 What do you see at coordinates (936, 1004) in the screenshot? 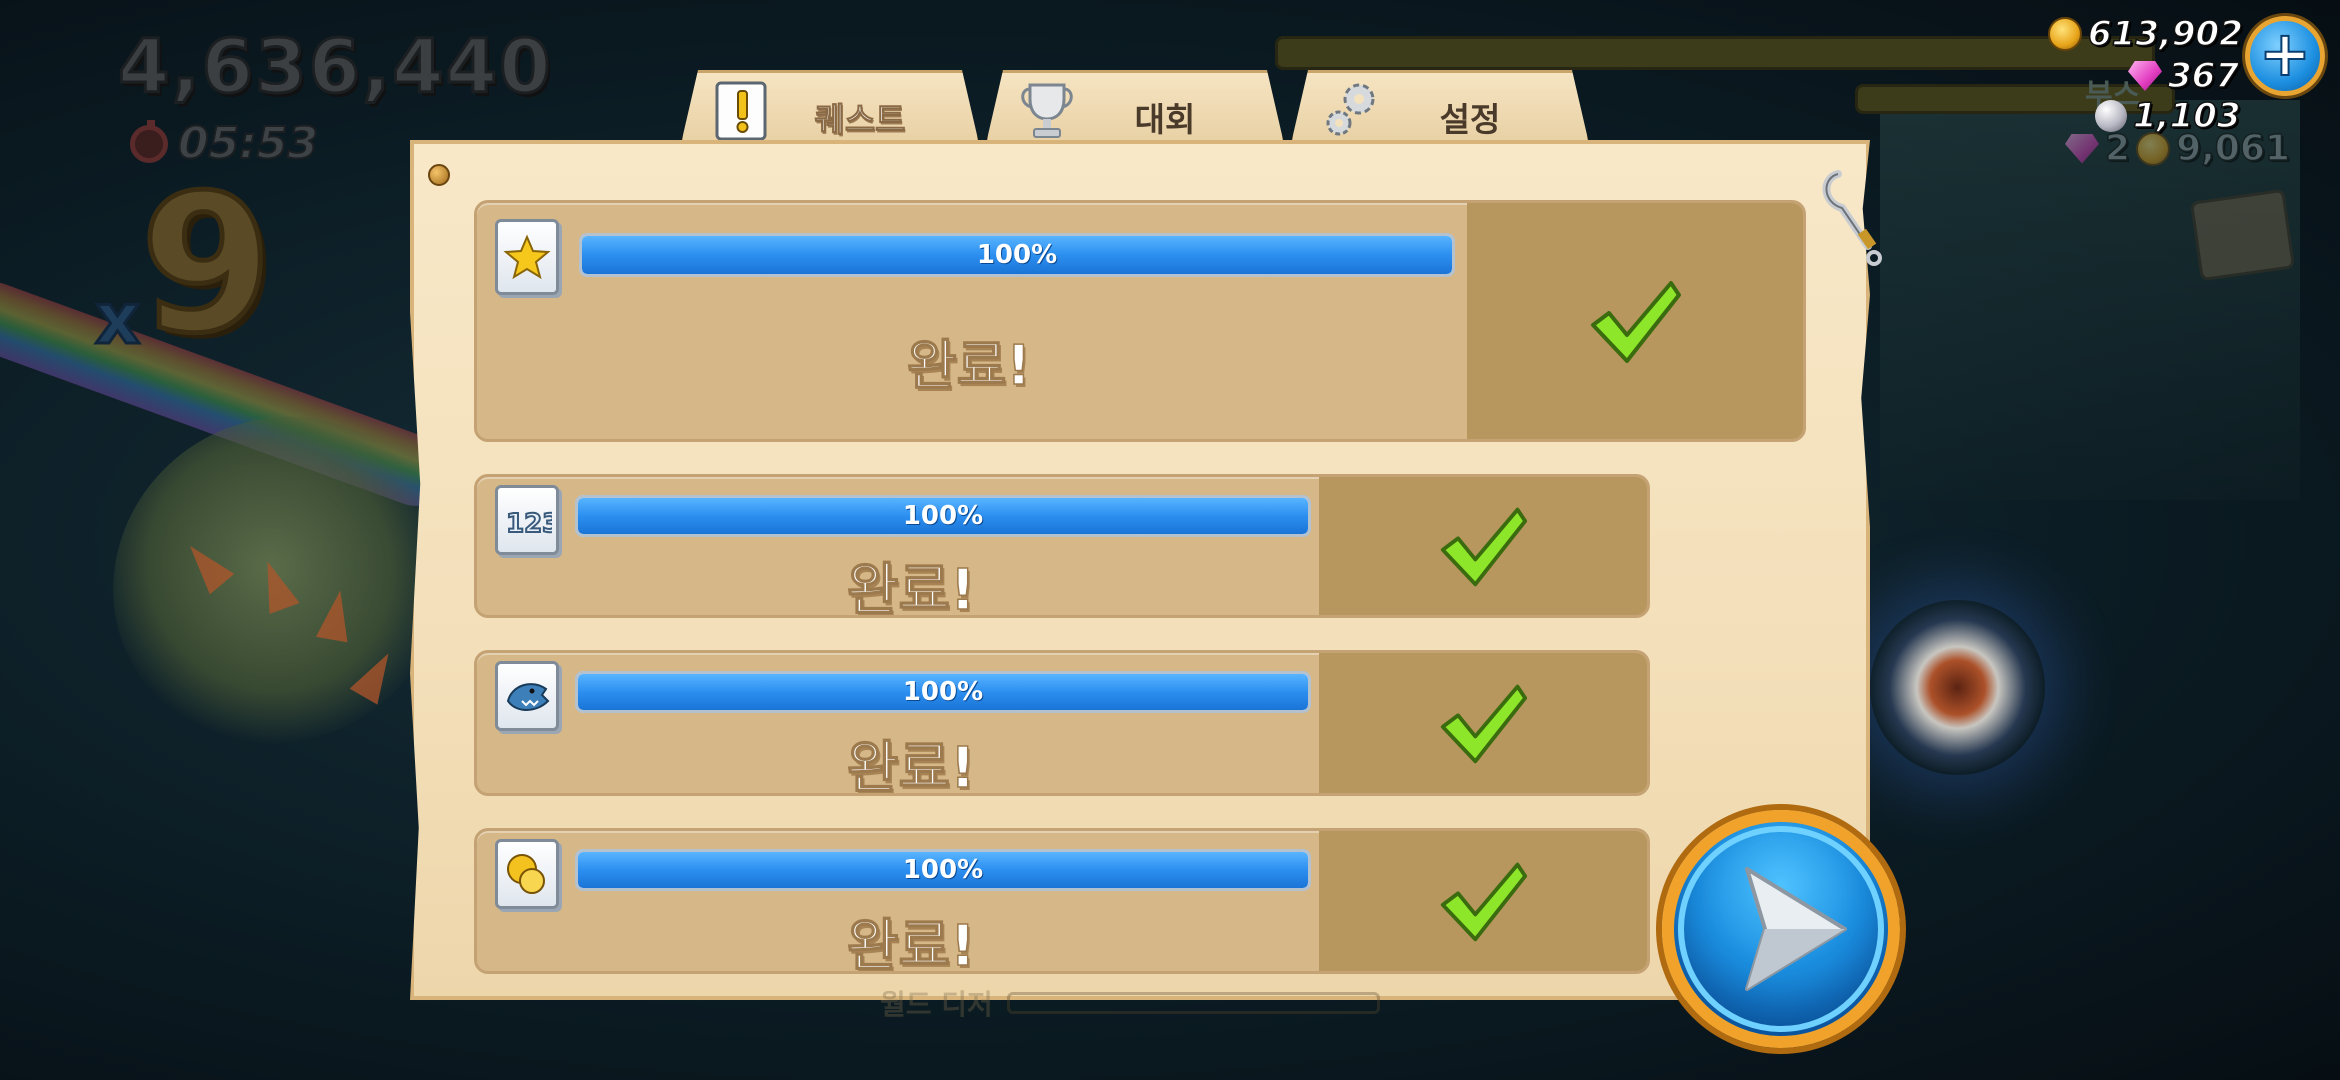
I see `bottom-ghost-label: 월드 디저` at bounding box center [936, 1004].